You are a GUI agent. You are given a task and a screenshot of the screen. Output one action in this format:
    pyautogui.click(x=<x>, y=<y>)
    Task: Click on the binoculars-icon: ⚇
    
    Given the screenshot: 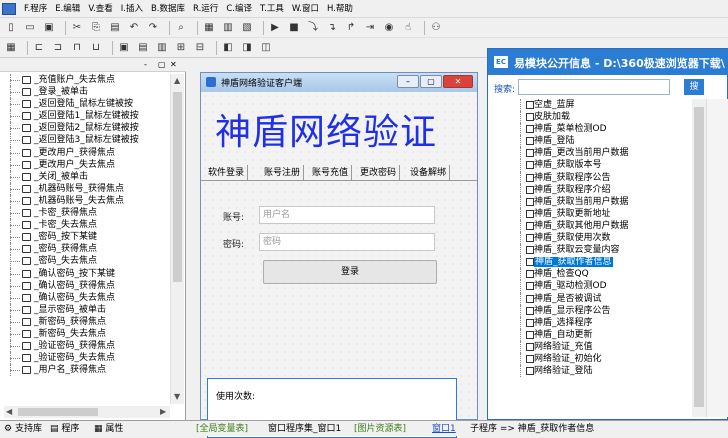 What is the action you would take?
    pyautogui.click(x=436, y=28)
    